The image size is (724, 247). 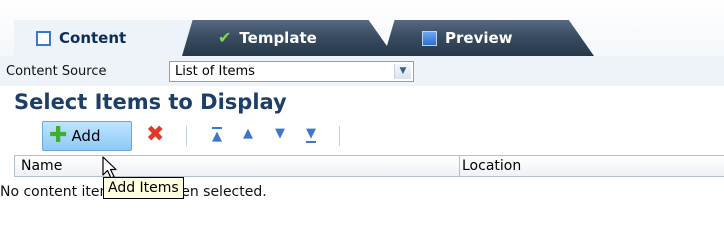 I want to click on move-up-icon: ▲, so click(x=248, y=133).